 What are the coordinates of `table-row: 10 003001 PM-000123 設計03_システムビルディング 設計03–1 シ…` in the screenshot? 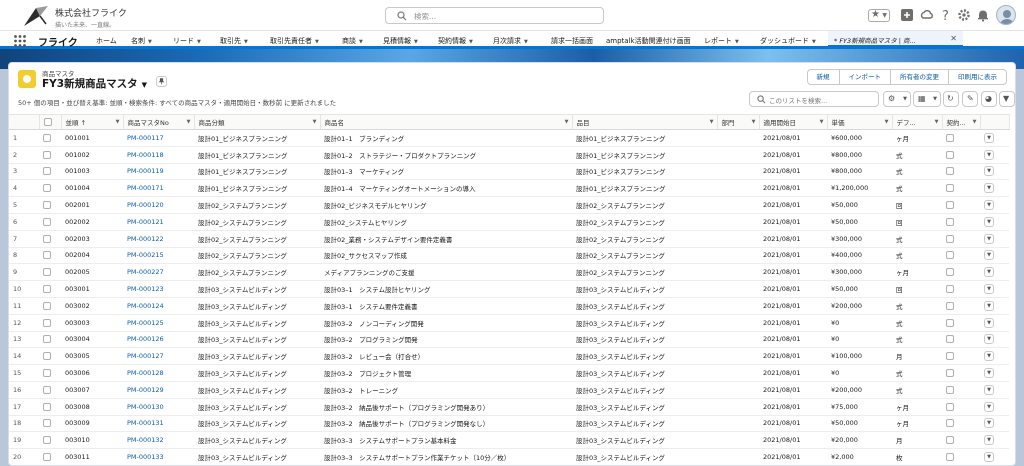 It's located at (509, 289).